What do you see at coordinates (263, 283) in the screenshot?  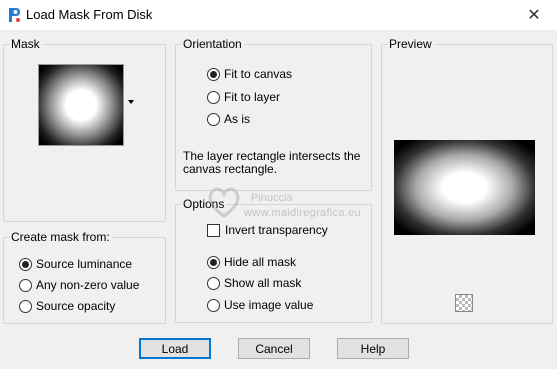 I see `radio-show-all-mask-label: Show all mask` at bounding box center [263, 283].